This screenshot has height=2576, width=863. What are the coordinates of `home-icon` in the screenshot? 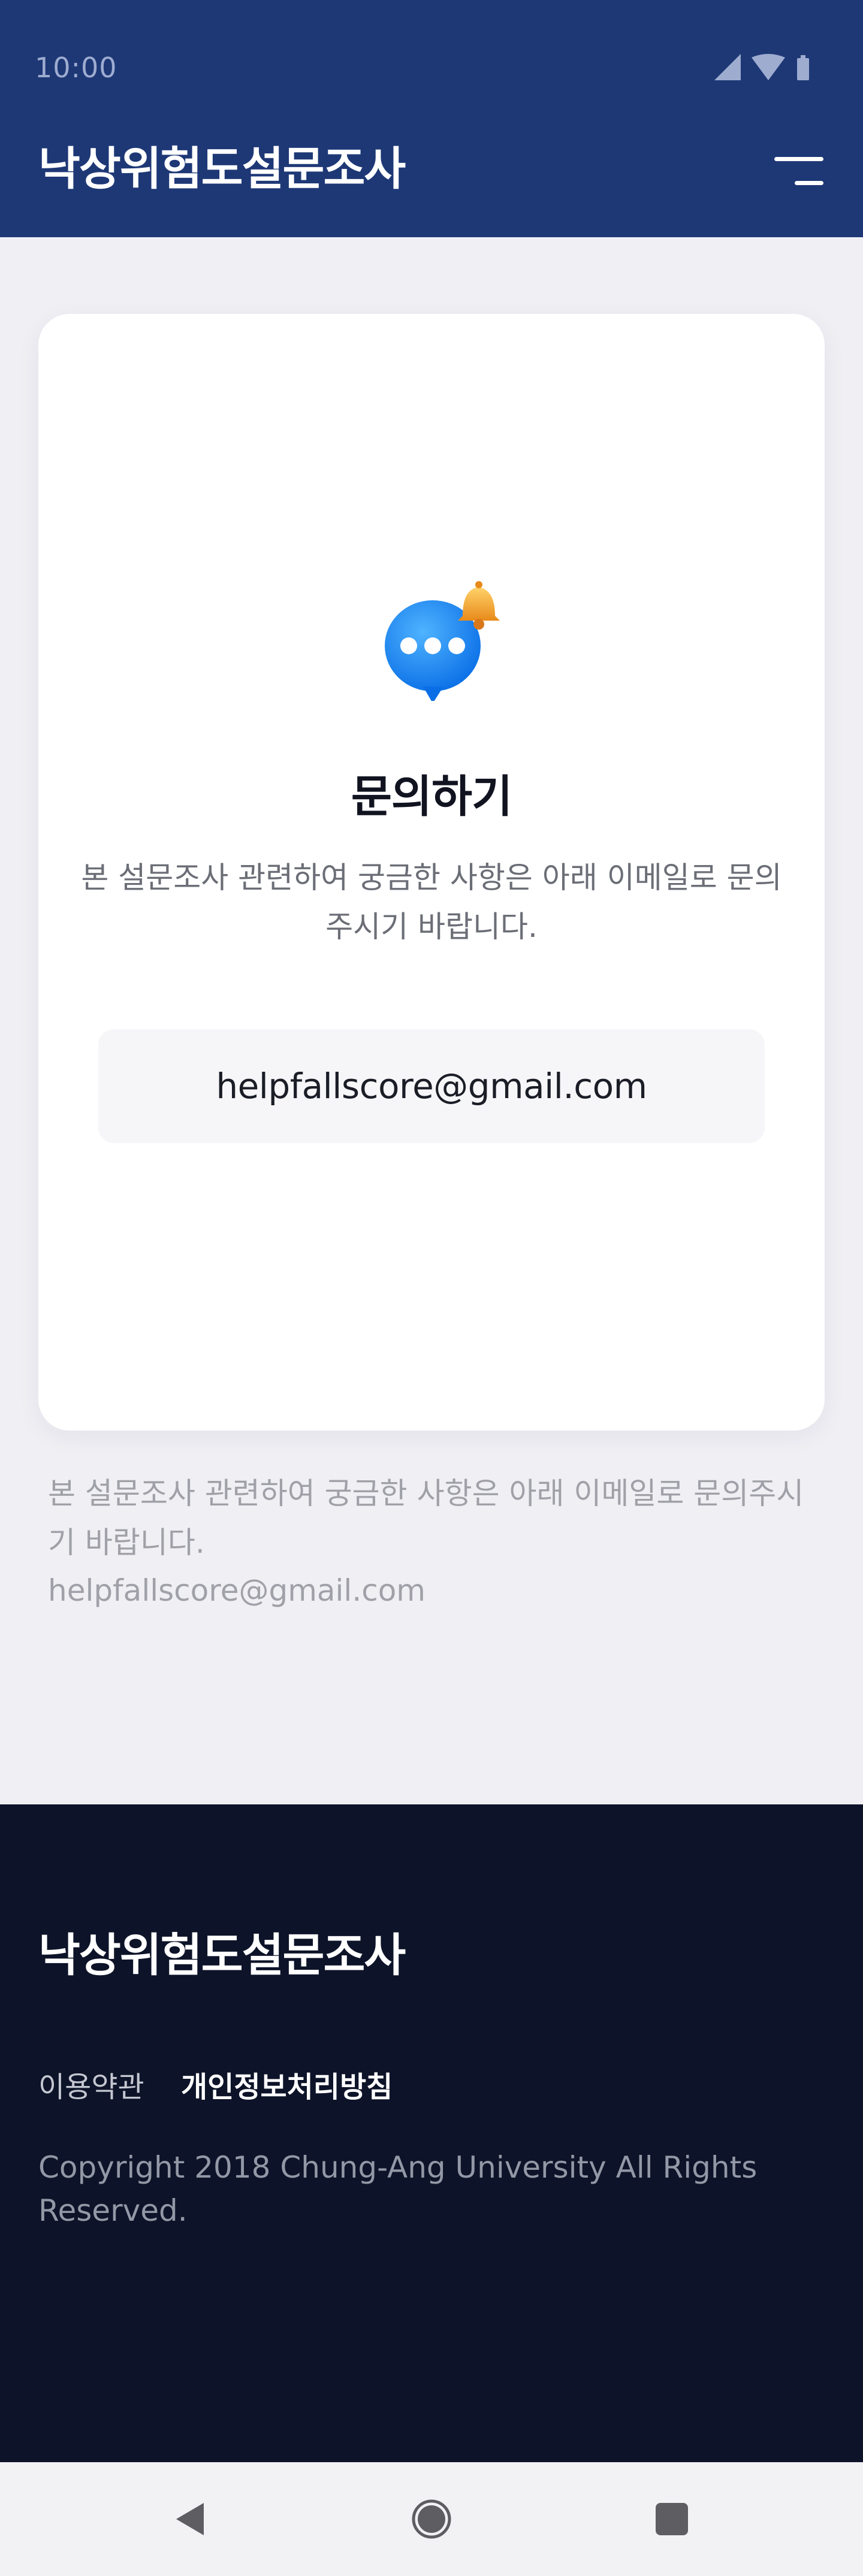 It's located at (431, 2519).